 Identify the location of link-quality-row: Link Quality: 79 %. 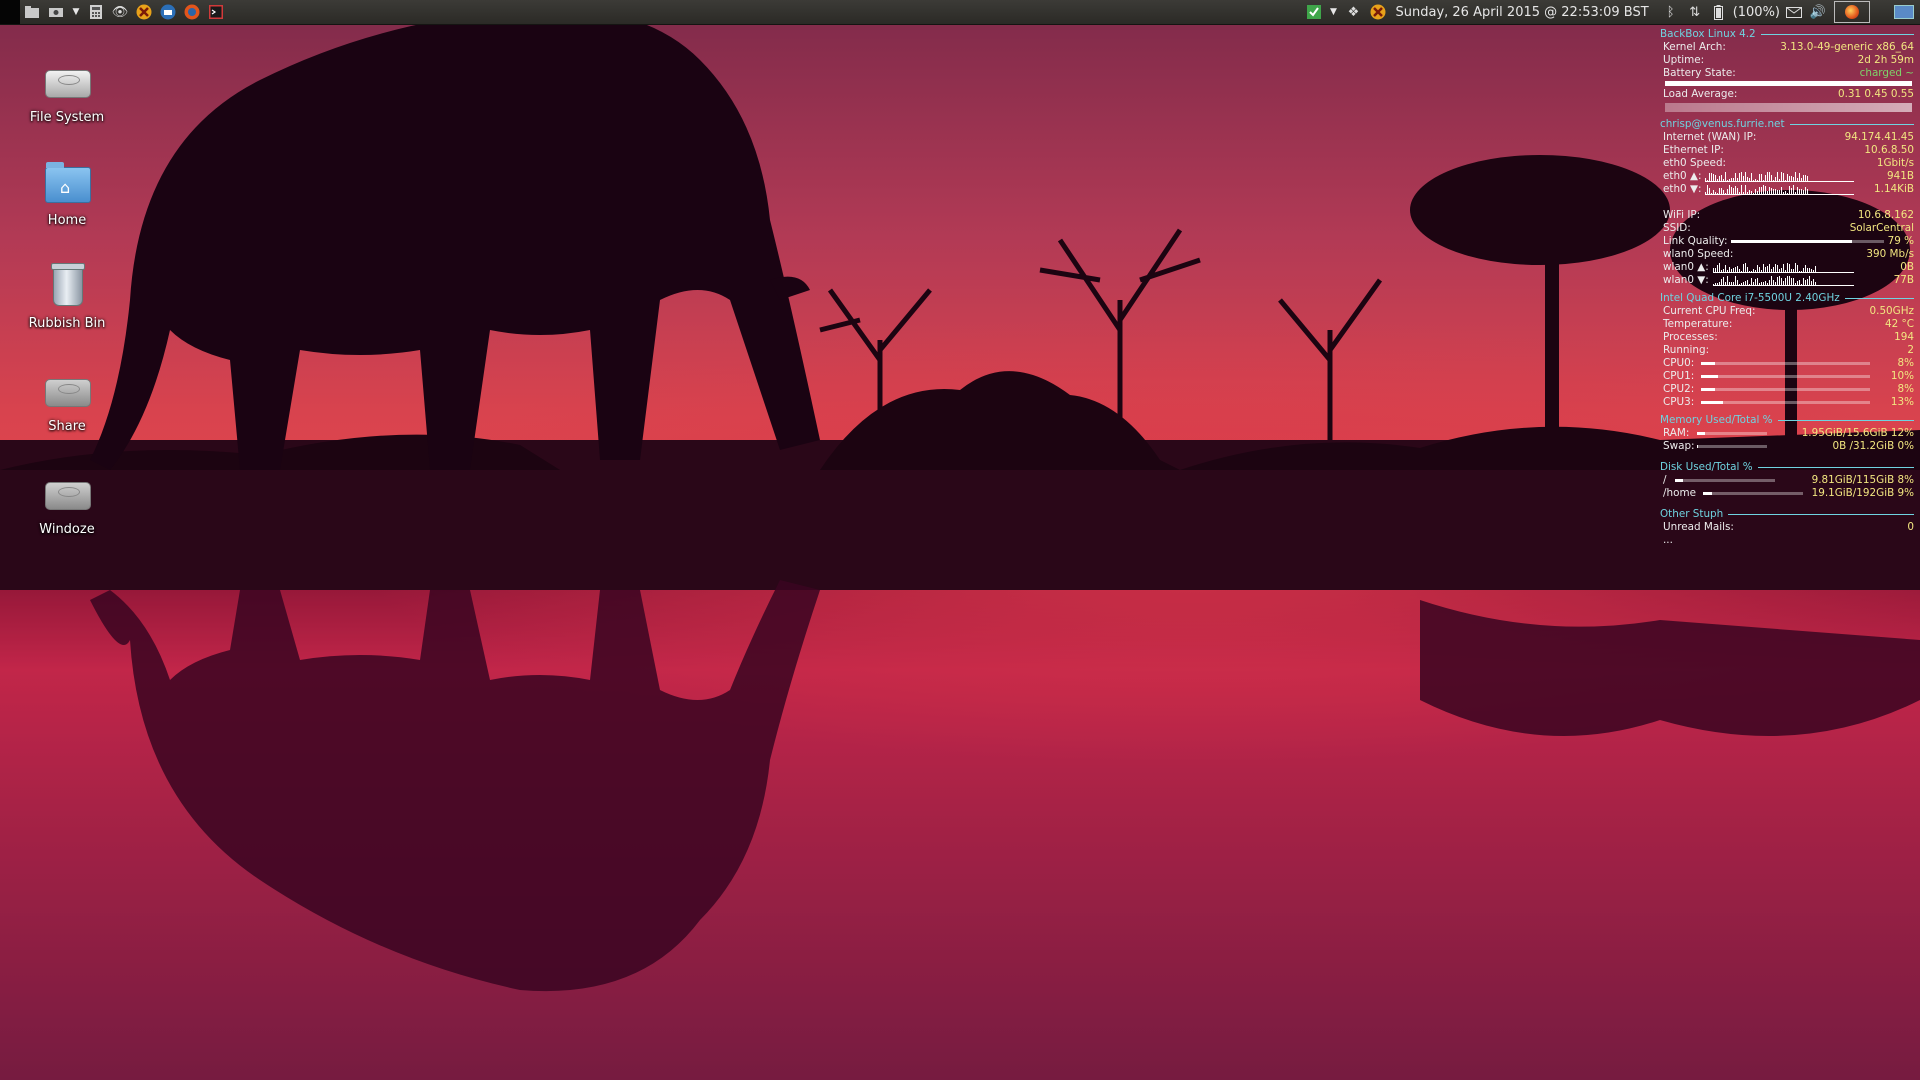
(1788, 241).